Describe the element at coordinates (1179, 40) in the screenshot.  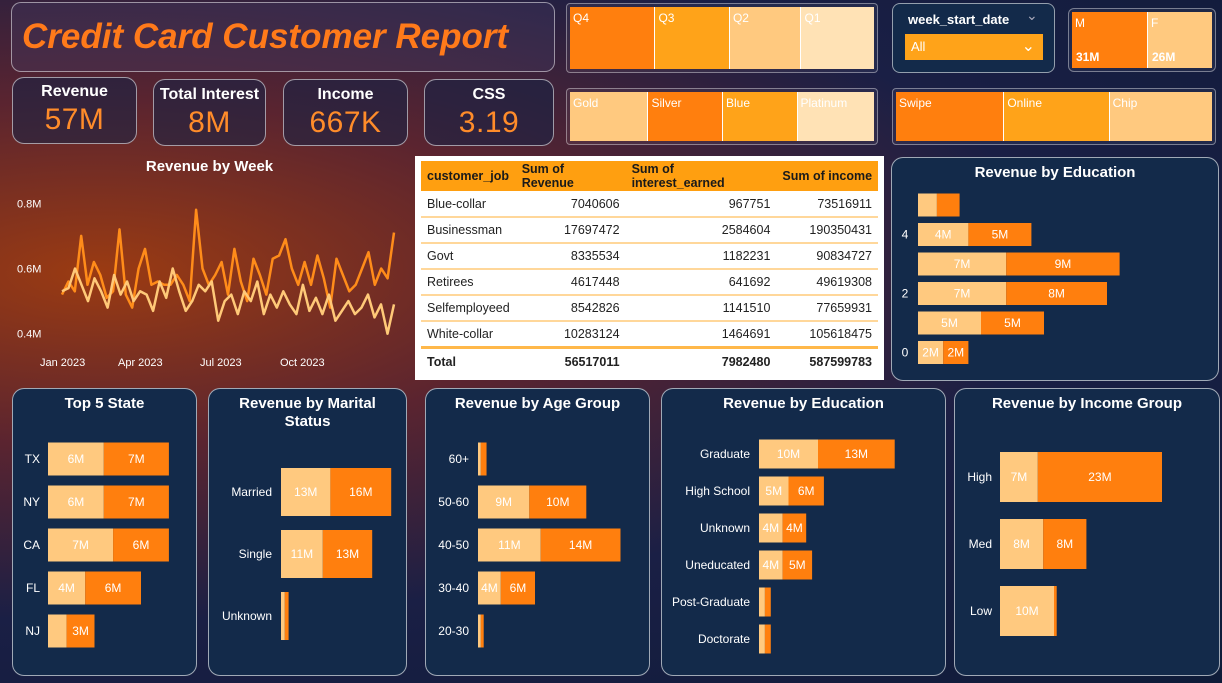
I see `slicer-tile-female: F 26M` at that location.